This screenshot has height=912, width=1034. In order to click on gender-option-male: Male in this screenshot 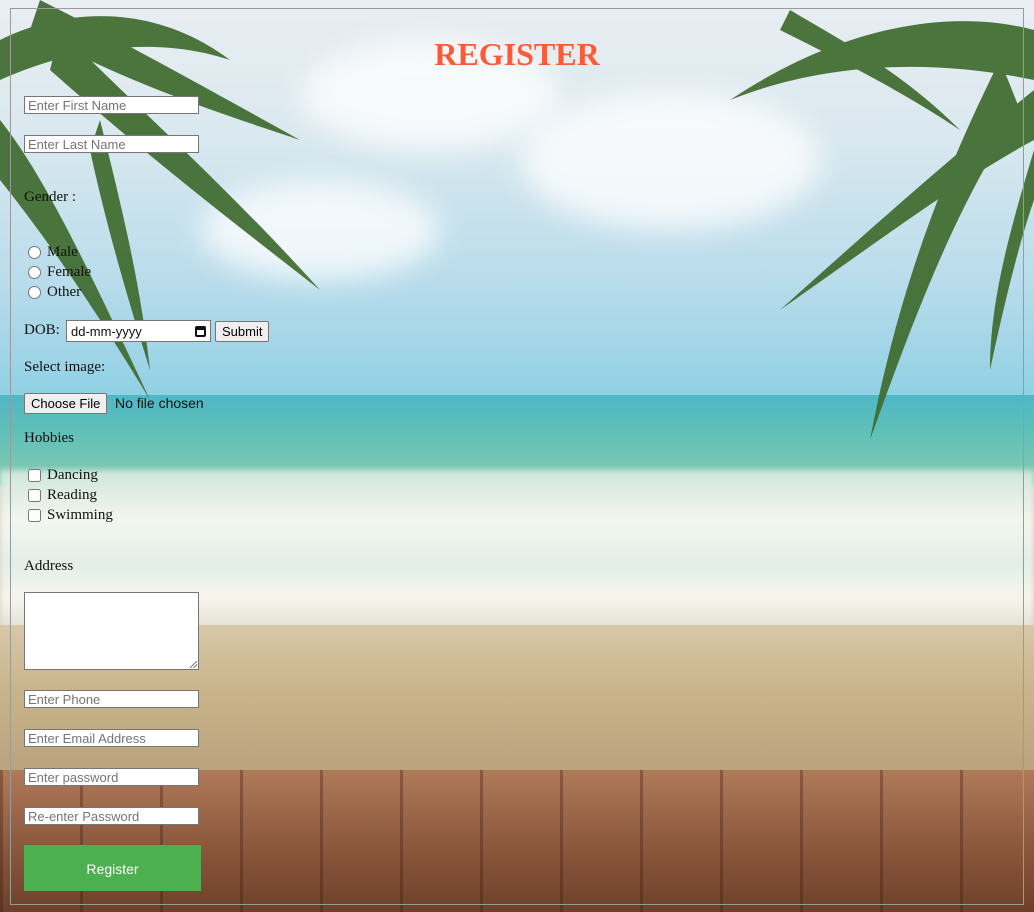, I will do `click(53, 252)`.